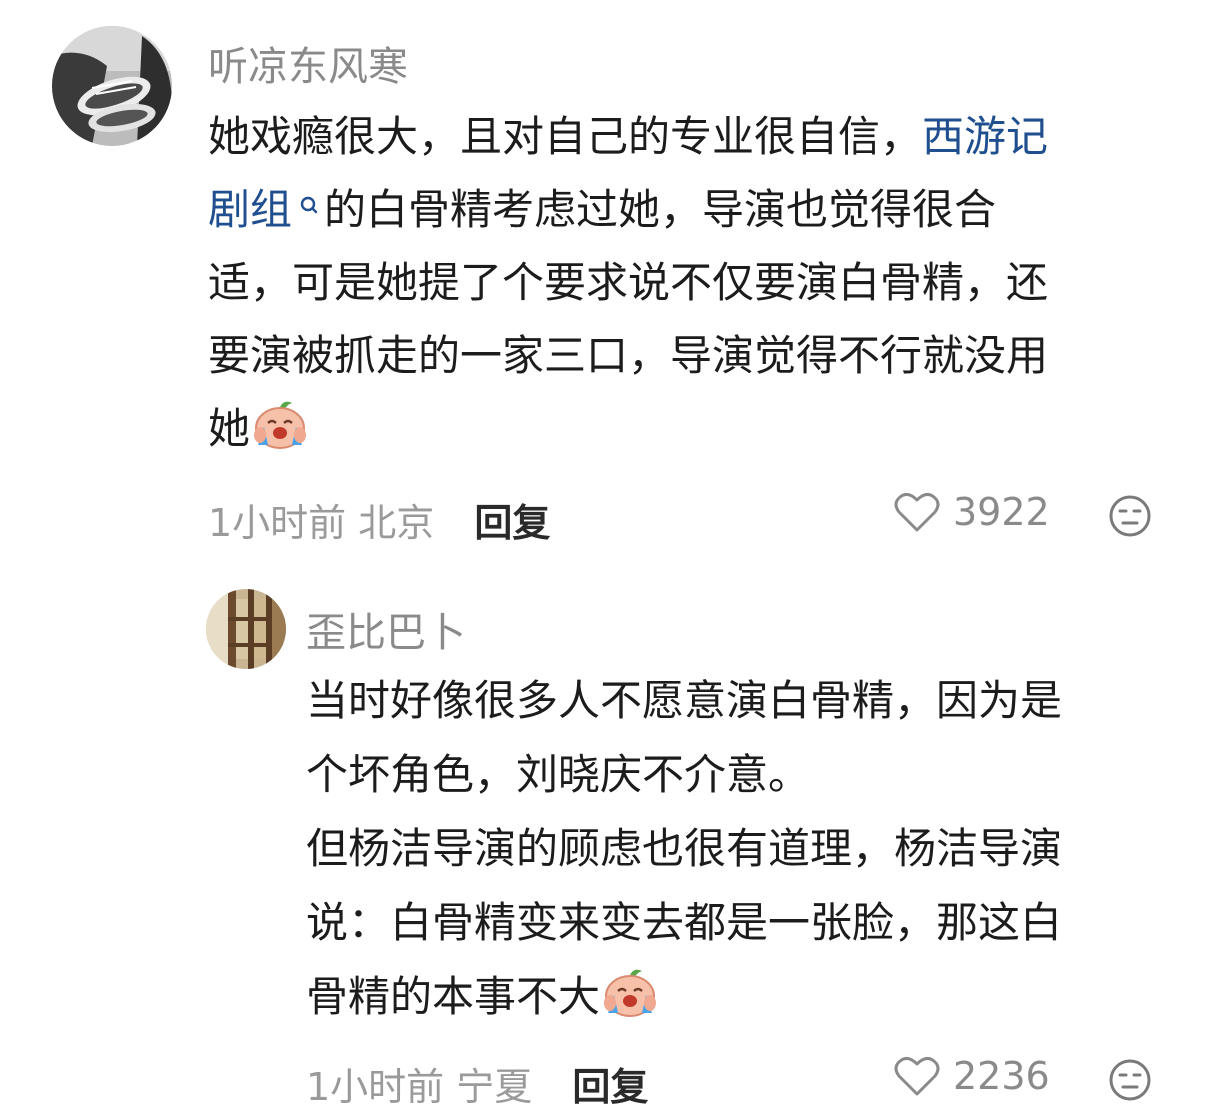  Describe the element at coordinates (985, 136) in the screenshot. I see `search-link: 西游记` at that location.